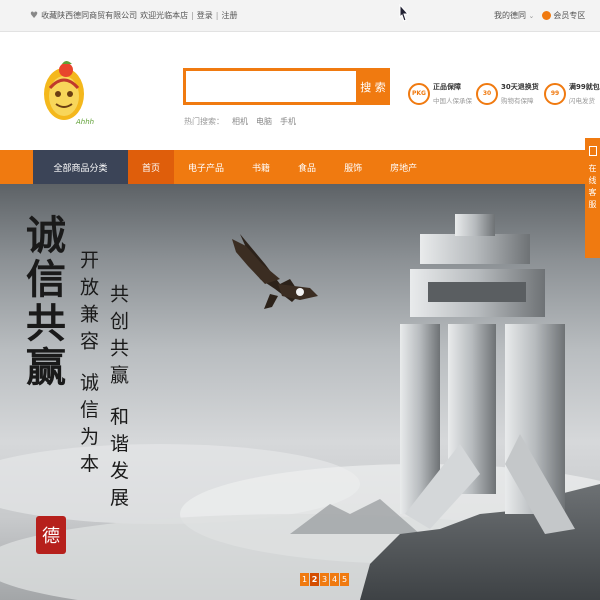  Describe the element at coordinates (288, 121) in the screenshot. I see `hot-search-item: 手机` at that location.